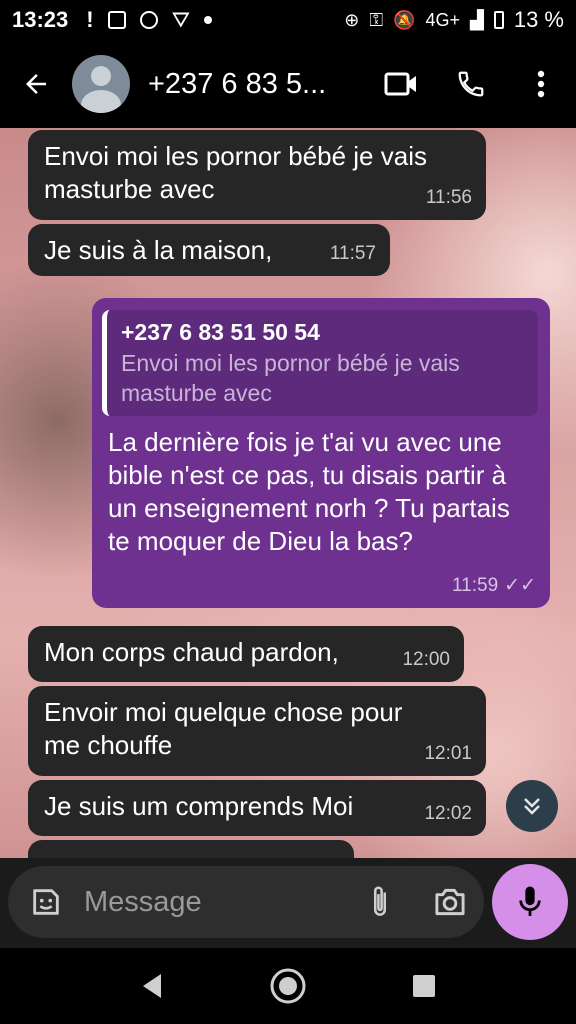  I want to click on system-navigation-bar, so click(288, 986).